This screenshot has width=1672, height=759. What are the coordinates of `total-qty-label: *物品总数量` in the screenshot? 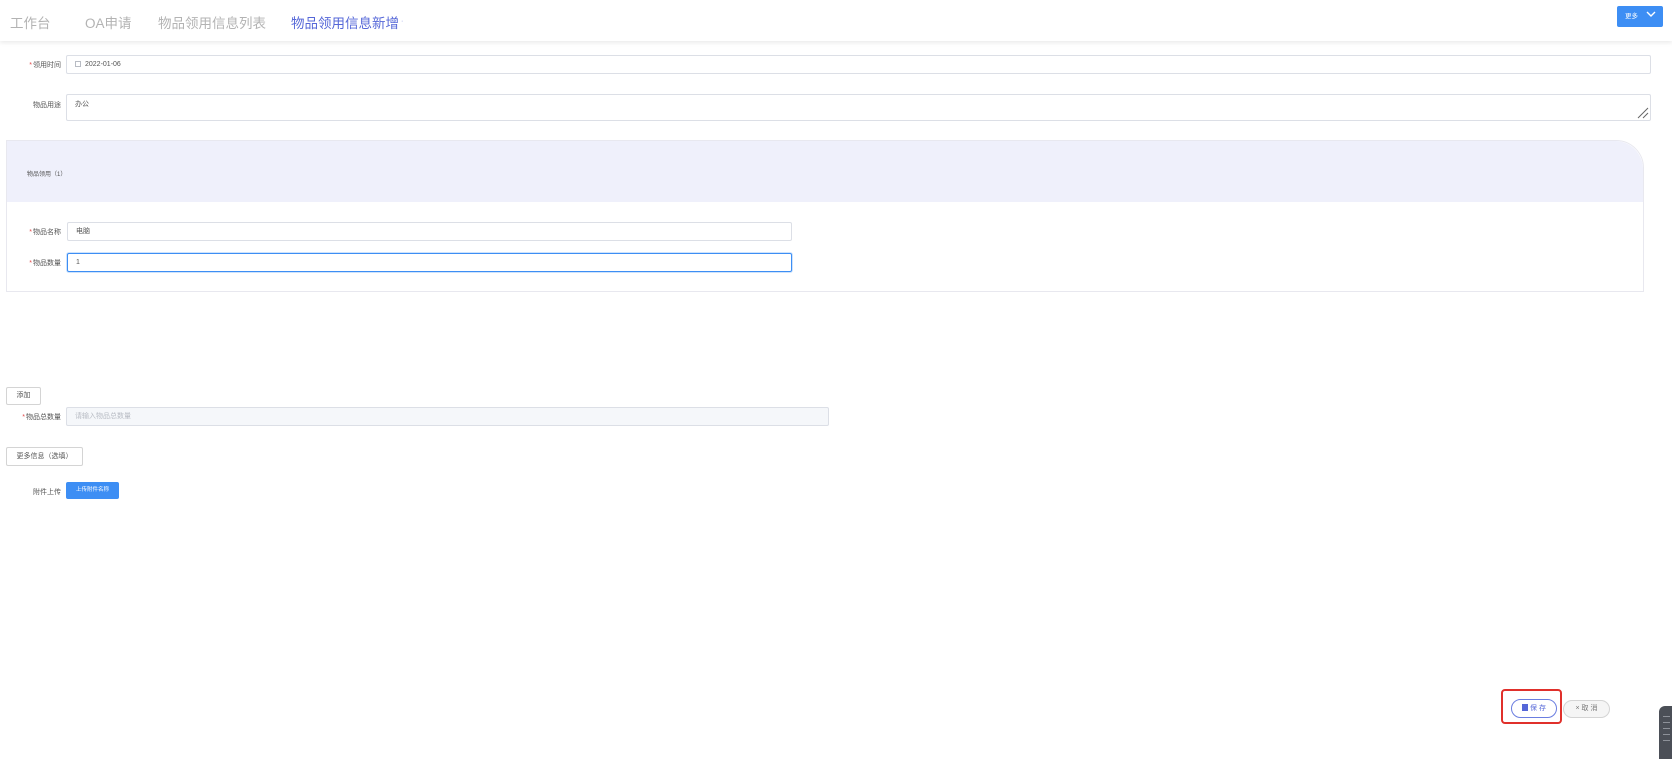 It's located at (41, 417).